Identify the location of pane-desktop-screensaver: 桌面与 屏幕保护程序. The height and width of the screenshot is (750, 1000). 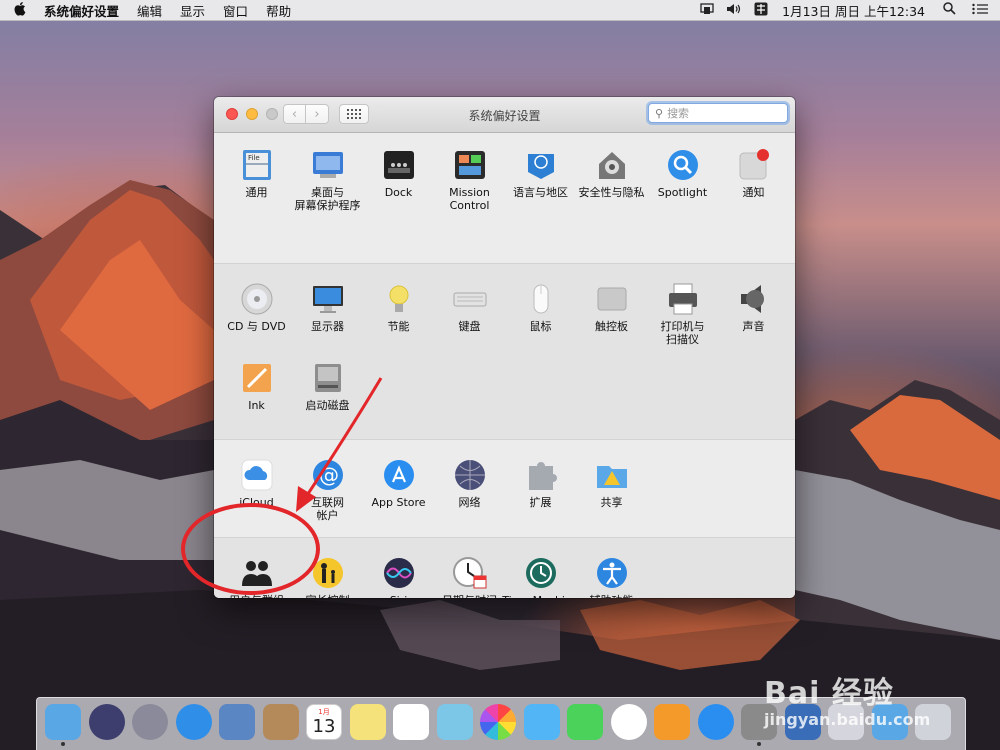
(327, 205).